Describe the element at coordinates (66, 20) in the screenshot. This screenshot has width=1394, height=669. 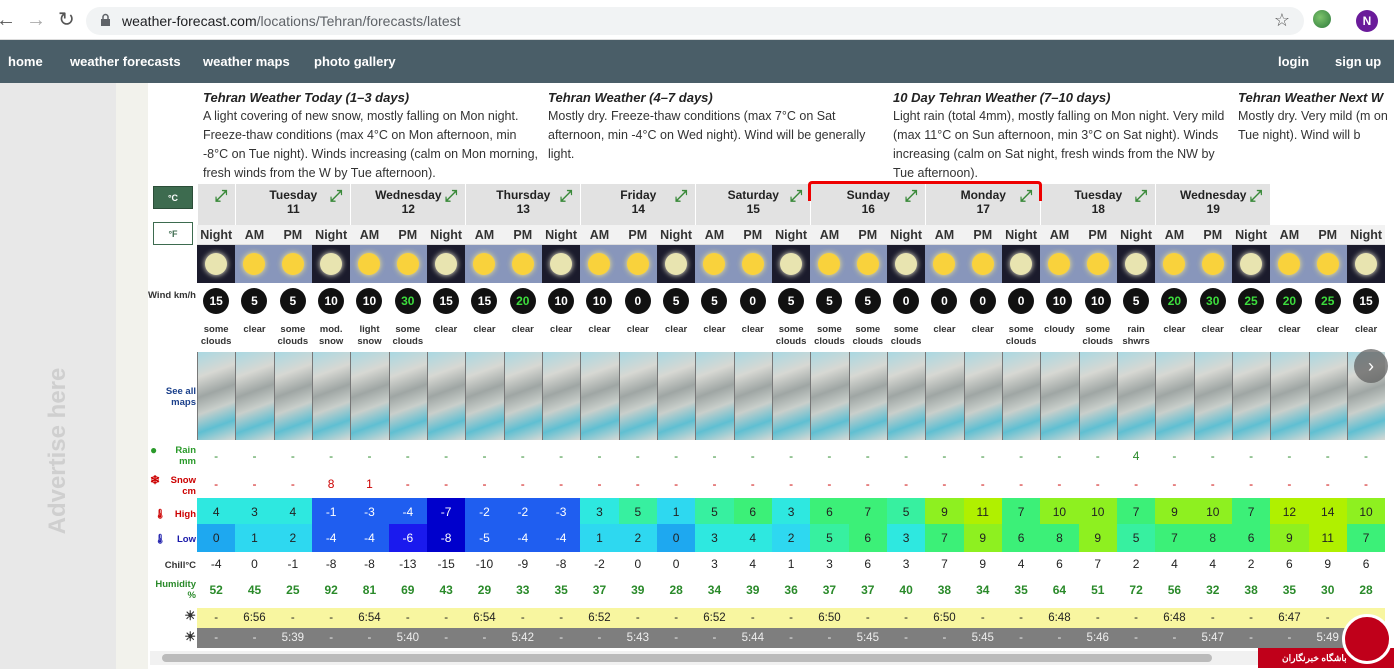
I see `reload-icon: ↻` at that location.